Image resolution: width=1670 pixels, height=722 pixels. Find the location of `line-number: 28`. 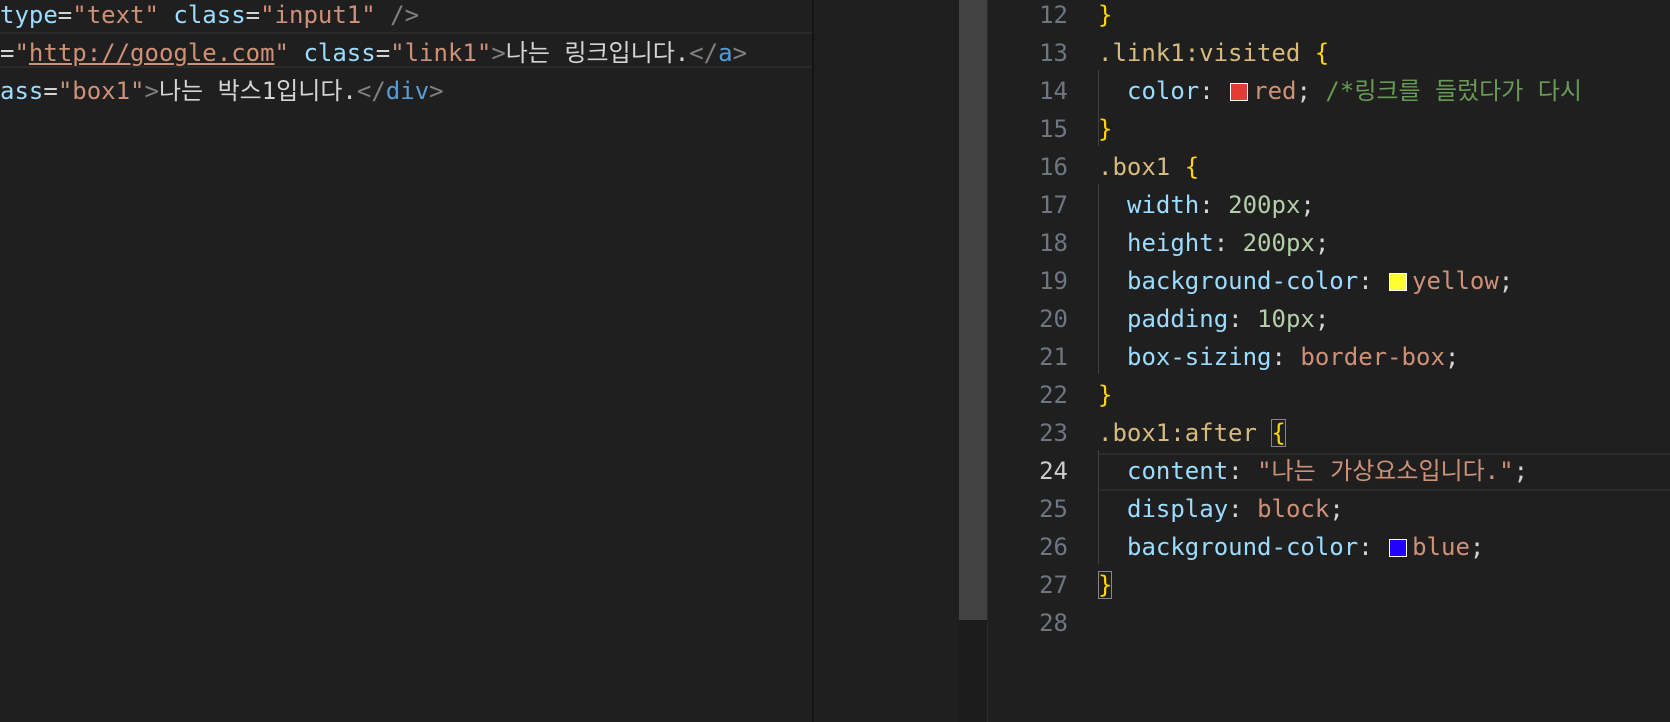

line-number: 28 is located at coordinates (1053, 623).